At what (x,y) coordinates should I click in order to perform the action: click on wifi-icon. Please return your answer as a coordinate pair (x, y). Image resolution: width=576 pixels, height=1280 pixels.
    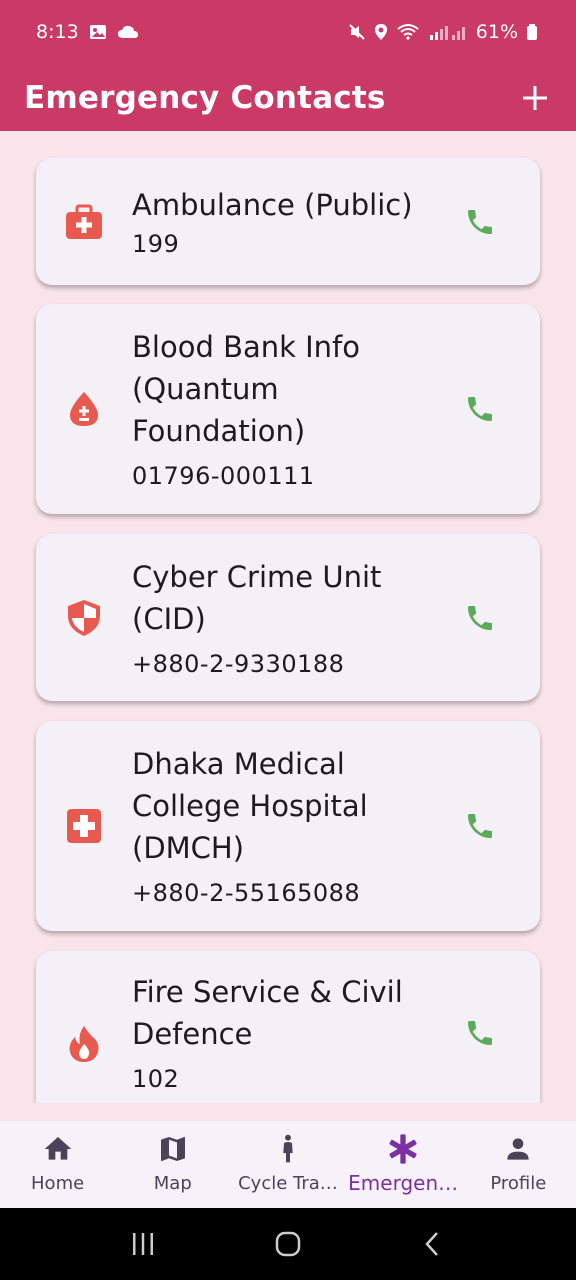
    Looking at the image, I should click on (408, 32).